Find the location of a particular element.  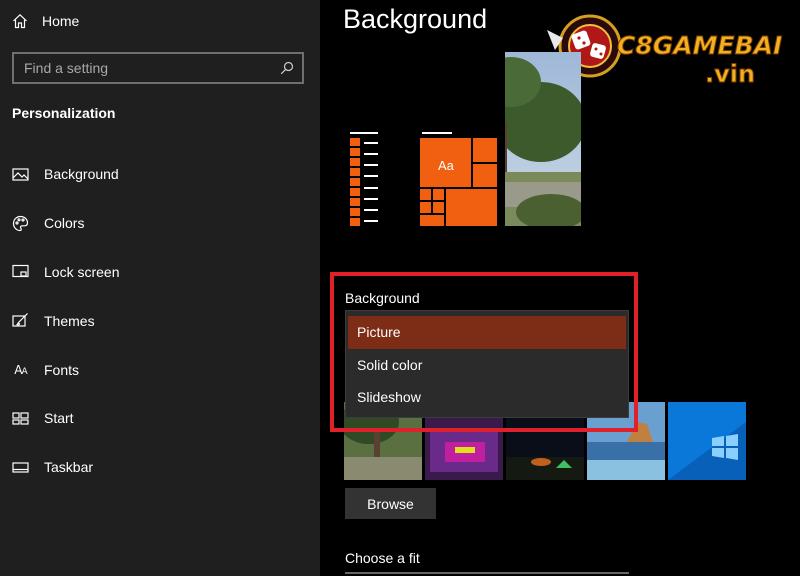

search-input is located at coordinates (152, 68).